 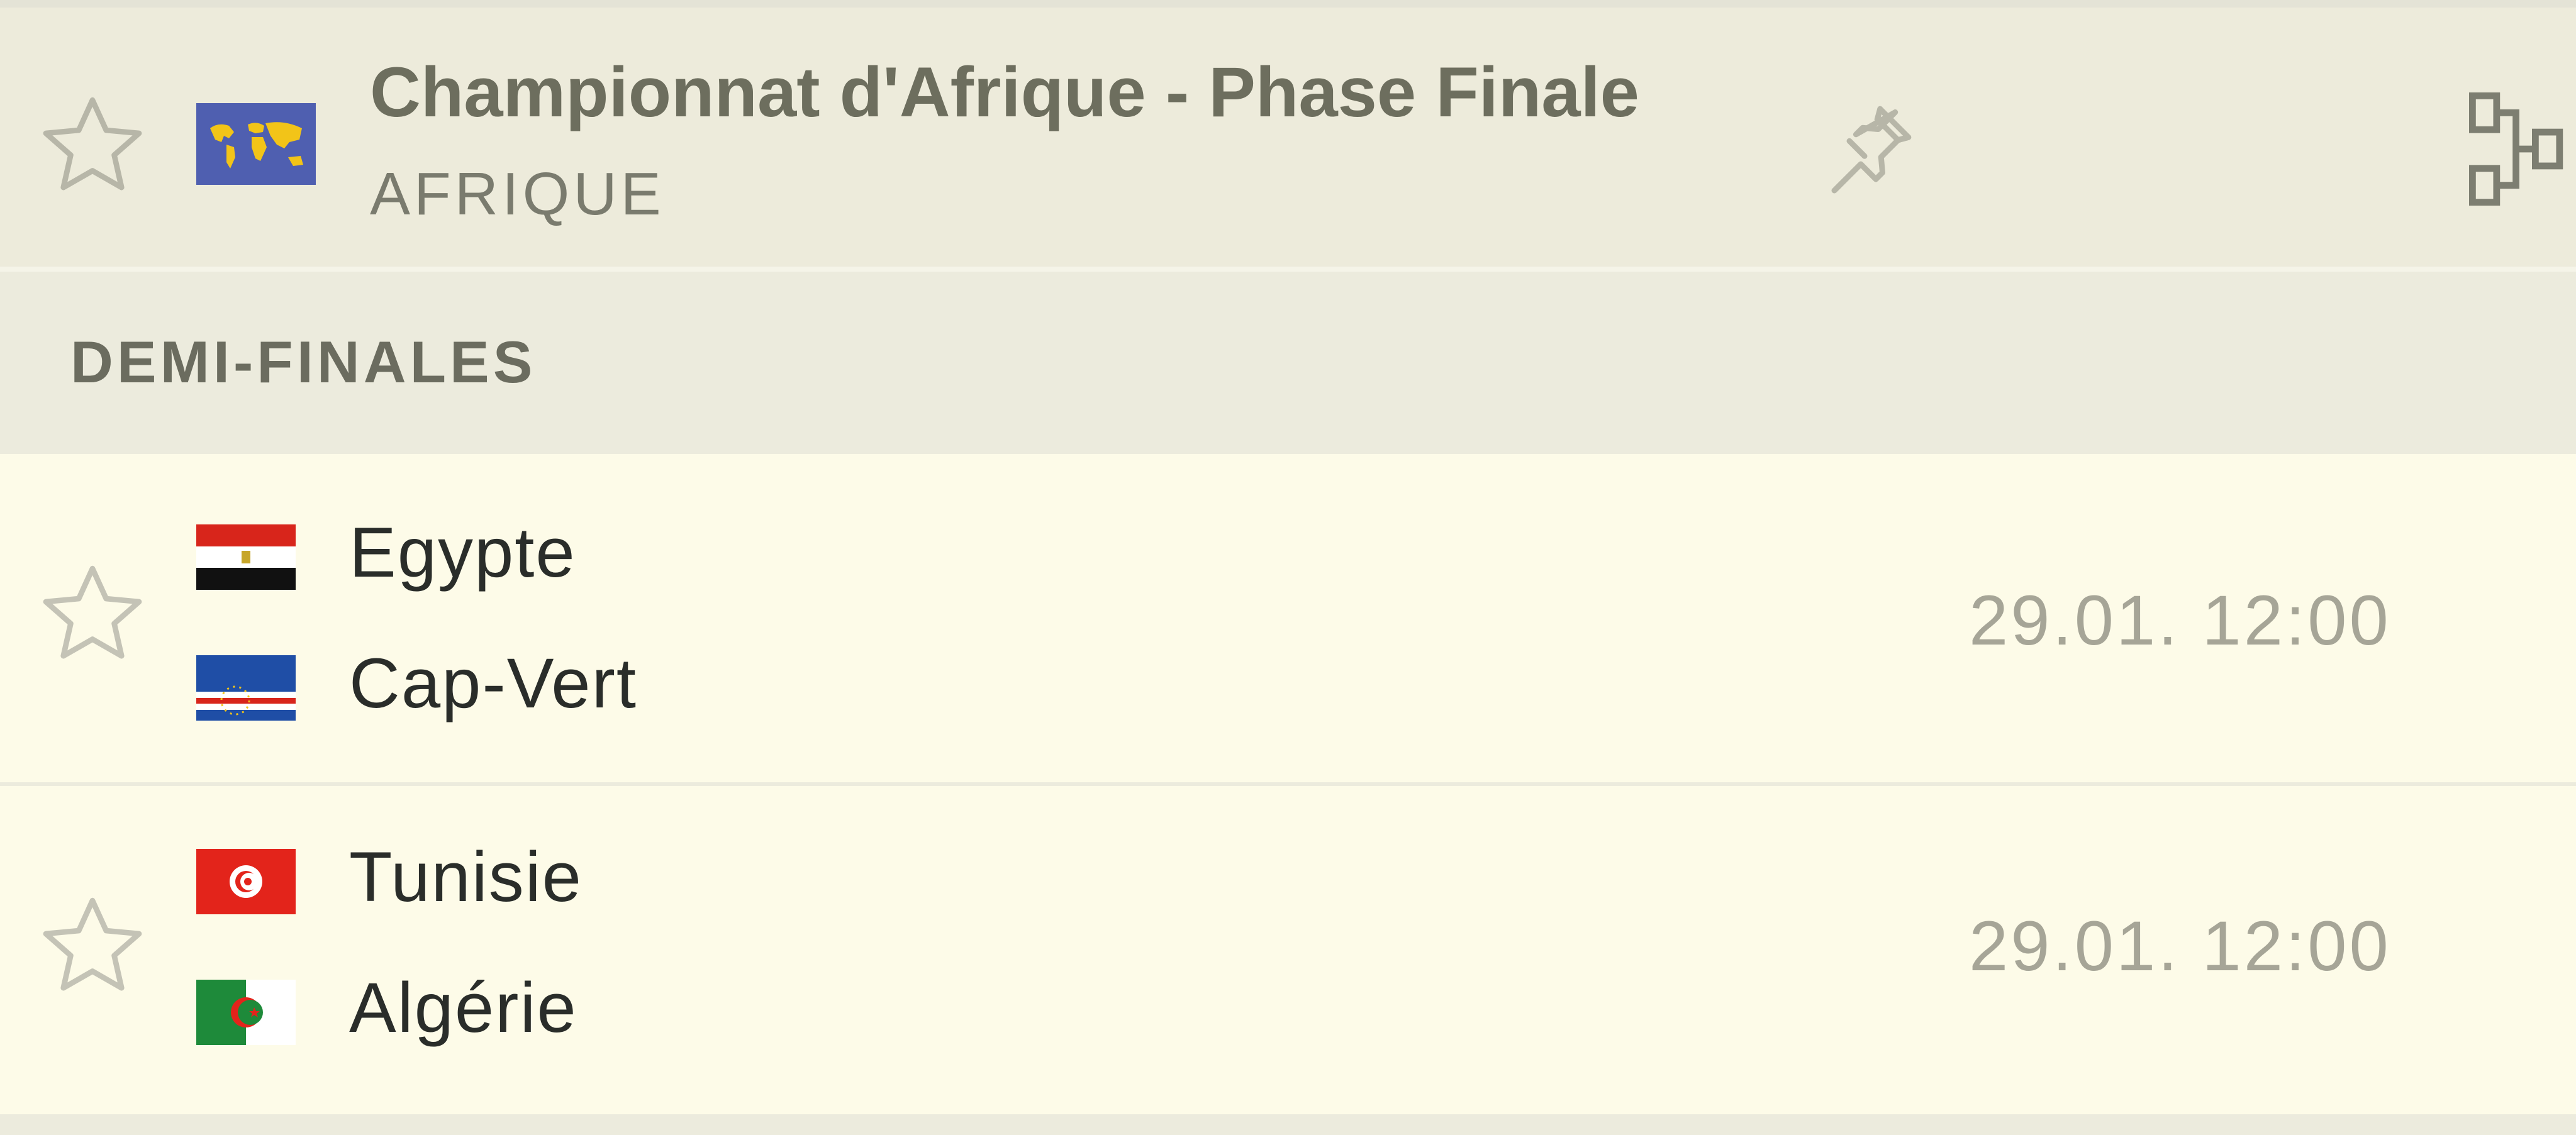 I want to click on league-title: Championnat d'Afrique - Phase Finale, so click(x=1004, y=92).